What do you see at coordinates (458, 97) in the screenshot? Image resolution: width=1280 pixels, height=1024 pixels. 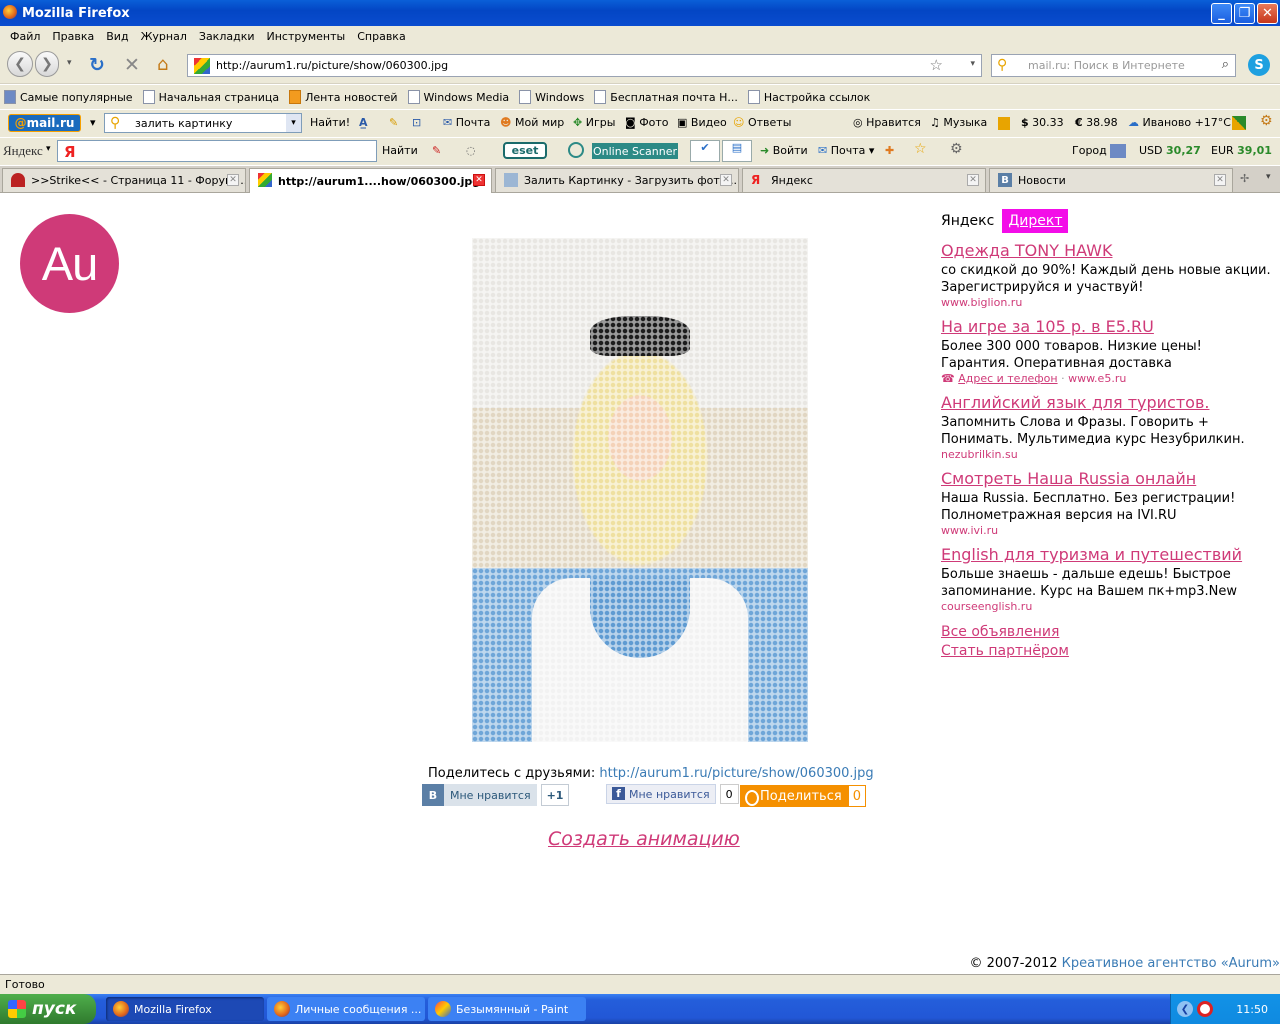 I see `bookmark-windows-media: Windows Media` at bounding box center [458, 97].